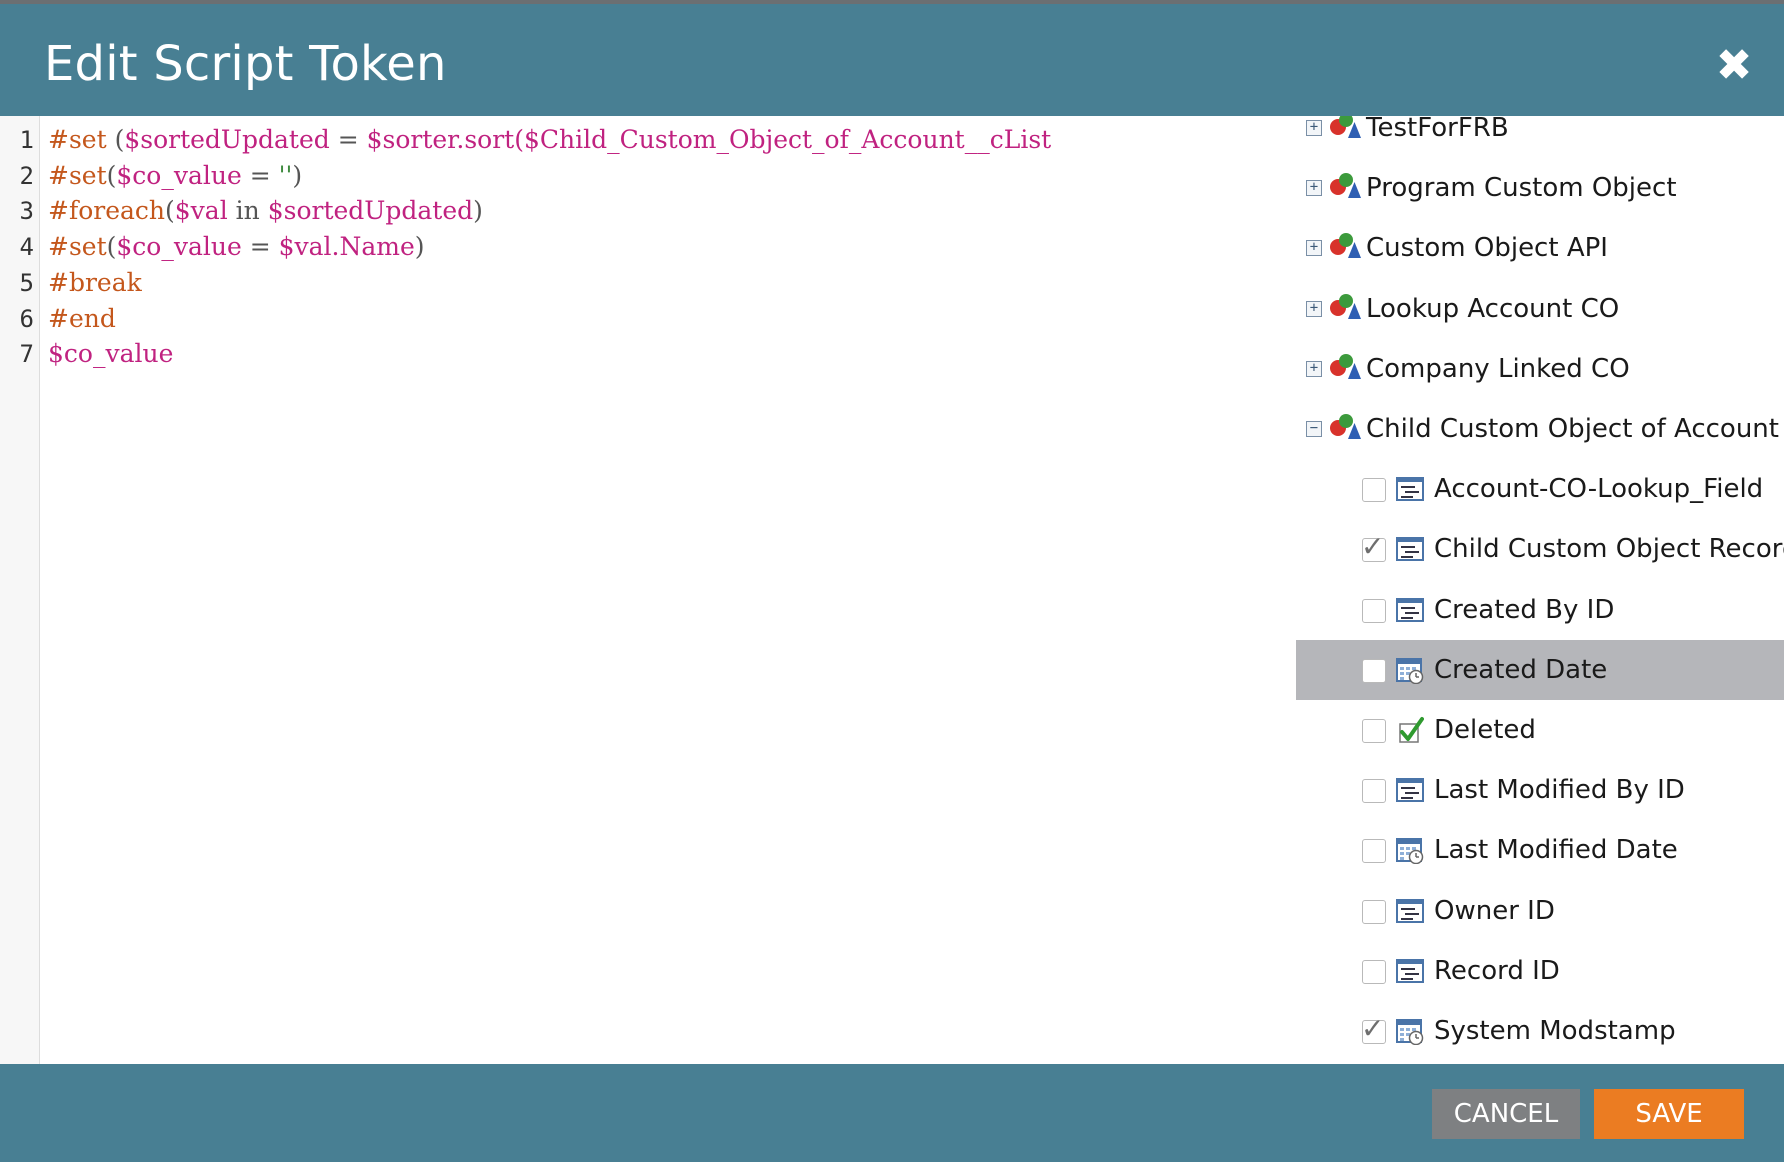  I want to click on code-line: $co_value, so click(110, 354).